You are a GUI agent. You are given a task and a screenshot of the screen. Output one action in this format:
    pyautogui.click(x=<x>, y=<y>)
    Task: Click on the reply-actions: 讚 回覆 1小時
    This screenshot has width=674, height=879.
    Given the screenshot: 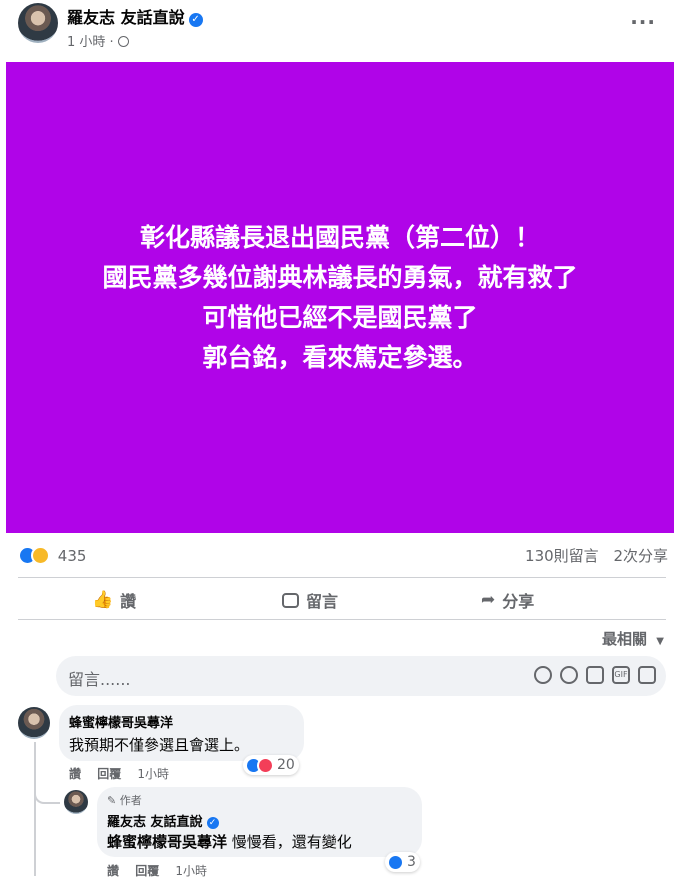 What is the action you would take?
    pyautogui.click(x=163, y=870)
    